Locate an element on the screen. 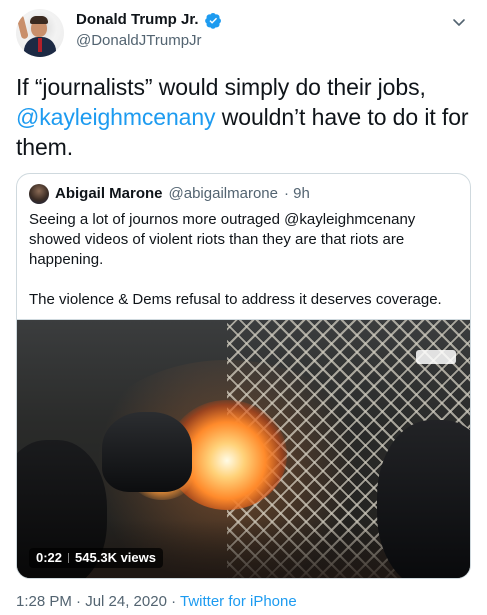 Image resolution: width=487 pixels, height=615 pixels. avatar-hair is located at coordinates (39, 20).